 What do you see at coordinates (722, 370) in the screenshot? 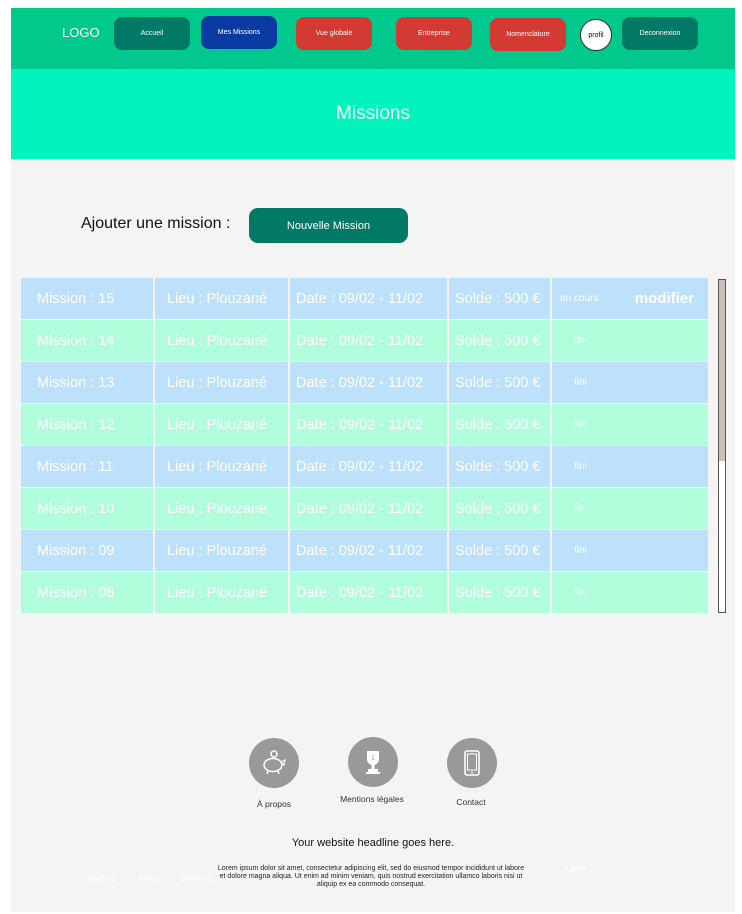
I see `scrollbar-thumb` at bounding box center [722, 370].